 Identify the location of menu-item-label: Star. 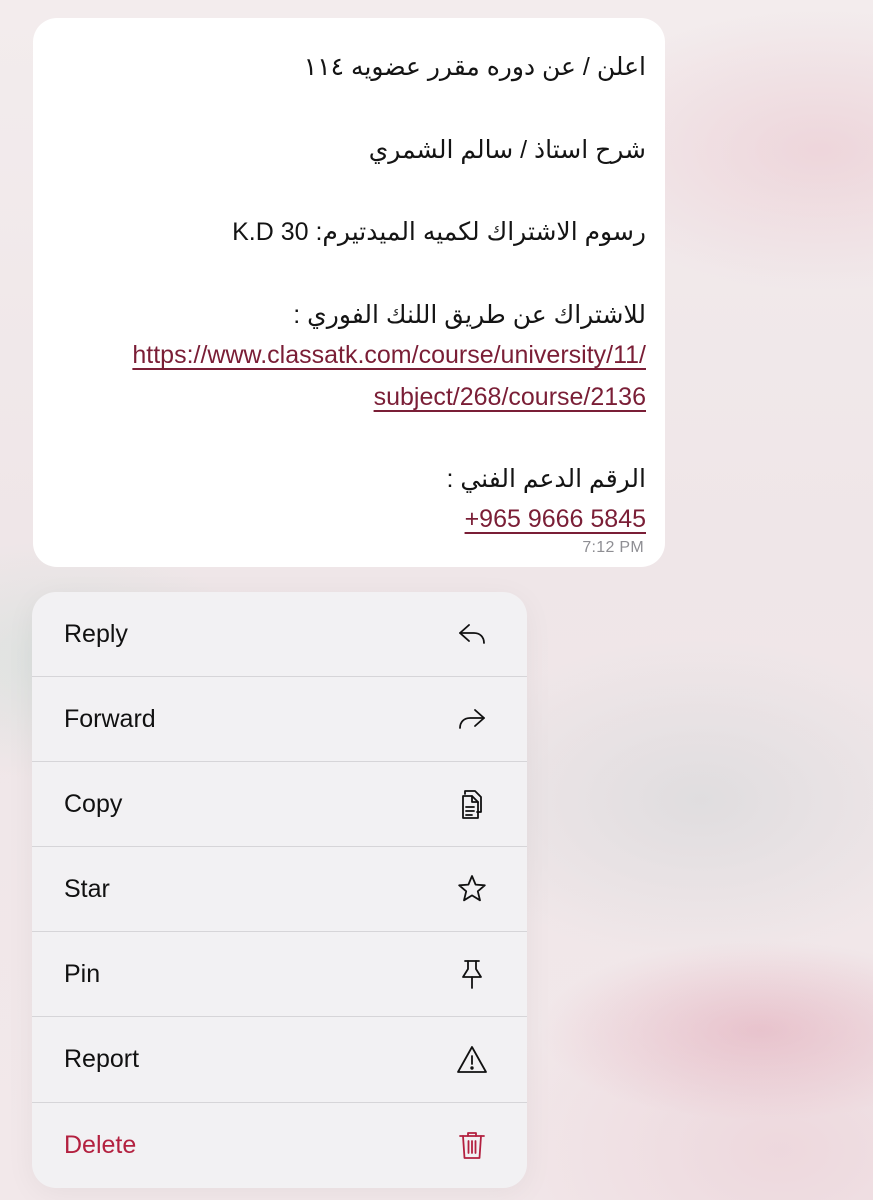
(87, 888).